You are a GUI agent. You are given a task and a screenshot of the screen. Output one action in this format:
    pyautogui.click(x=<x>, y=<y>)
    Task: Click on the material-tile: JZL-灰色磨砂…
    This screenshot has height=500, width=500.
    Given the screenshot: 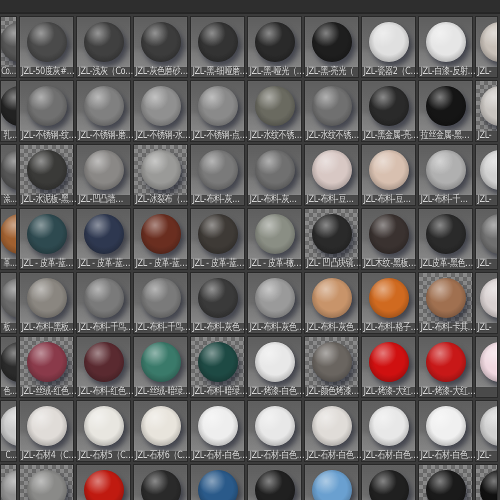 What is the action you would take?
    pyautogui.click(x=160, y=47)
    